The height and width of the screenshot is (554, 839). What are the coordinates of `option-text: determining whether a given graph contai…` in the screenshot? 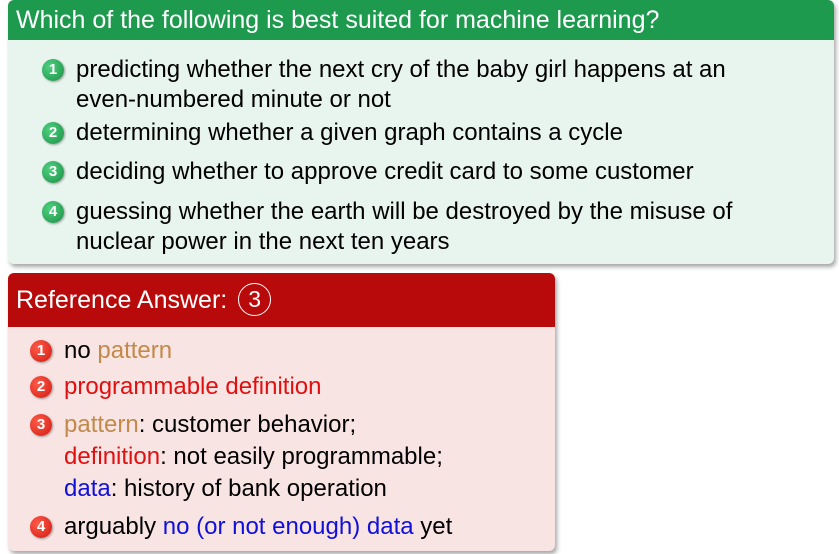 It's located at (349, 132).